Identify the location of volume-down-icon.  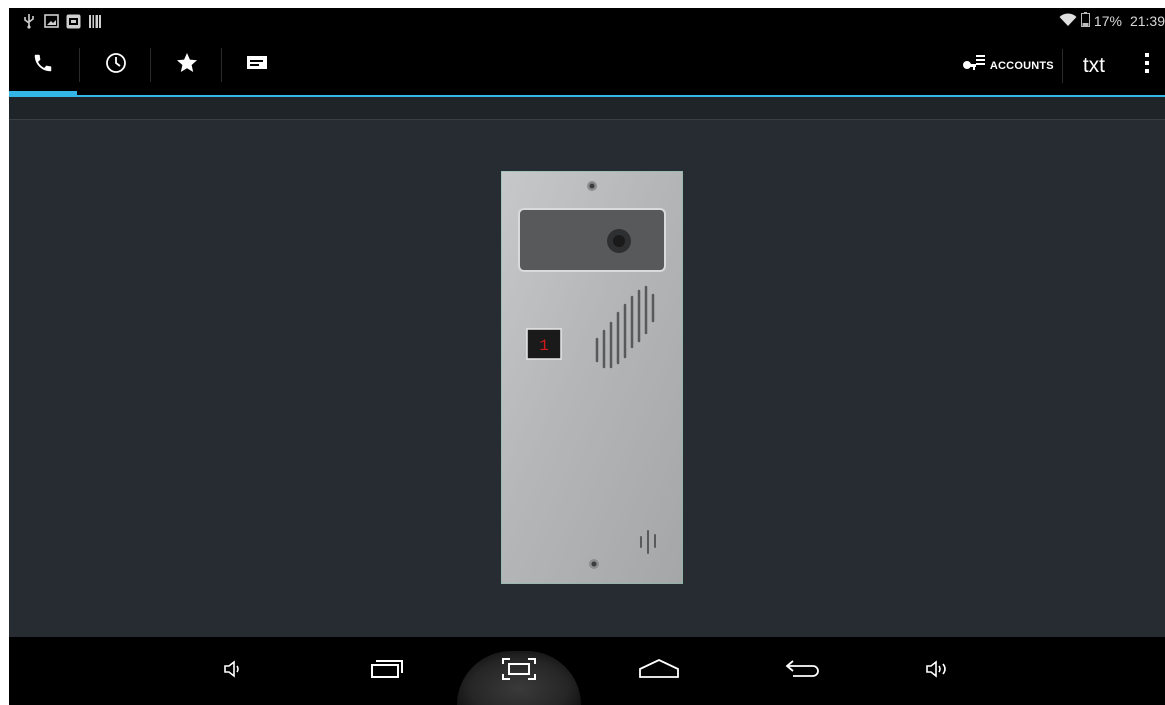
(234, 671).